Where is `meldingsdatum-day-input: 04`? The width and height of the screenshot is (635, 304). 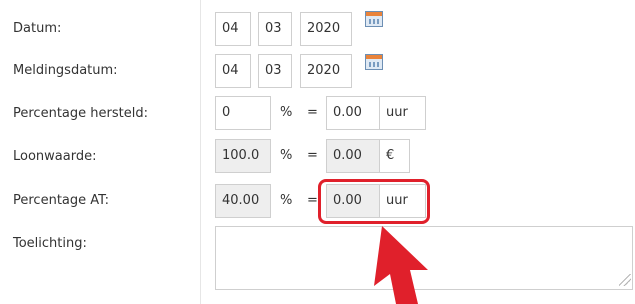
meldingsdatum-day-input: 04 is located at coordinates (233, 71).